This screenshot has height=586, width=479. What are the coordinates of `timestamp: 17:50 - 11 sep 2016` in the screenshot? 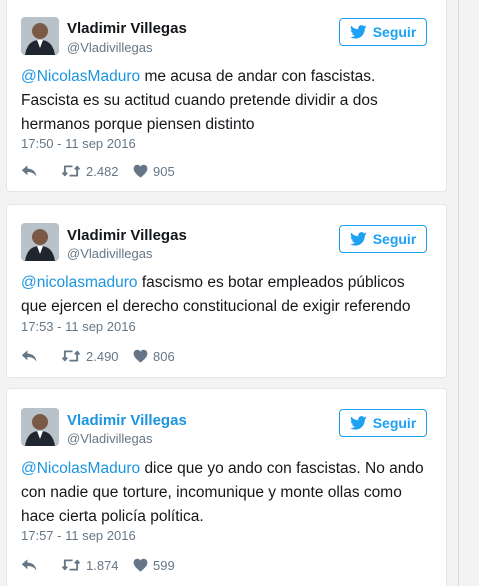 It's located at (78, 143).